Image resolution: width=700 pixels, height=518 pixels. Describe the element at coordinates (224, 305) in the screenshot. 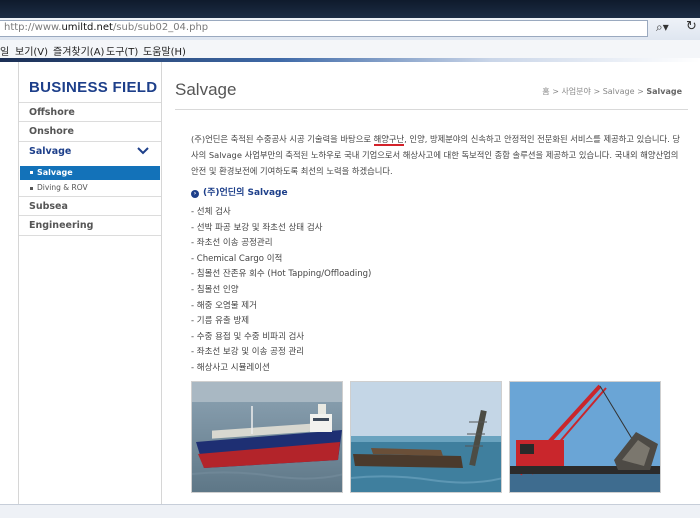

I see `list-item: - 해중 오염물 제거` at that location.